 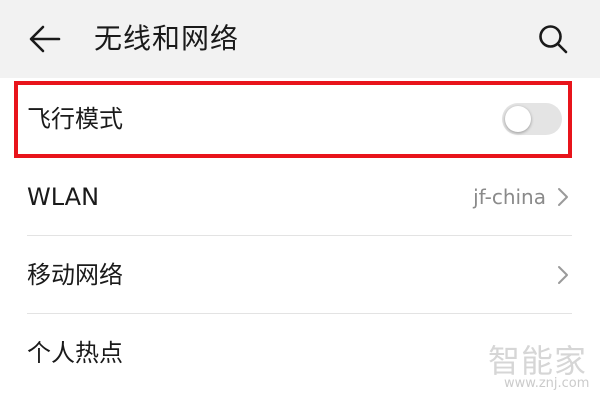 I want to click on hotspot-label: 个人热点, so click(x=75, y=353).